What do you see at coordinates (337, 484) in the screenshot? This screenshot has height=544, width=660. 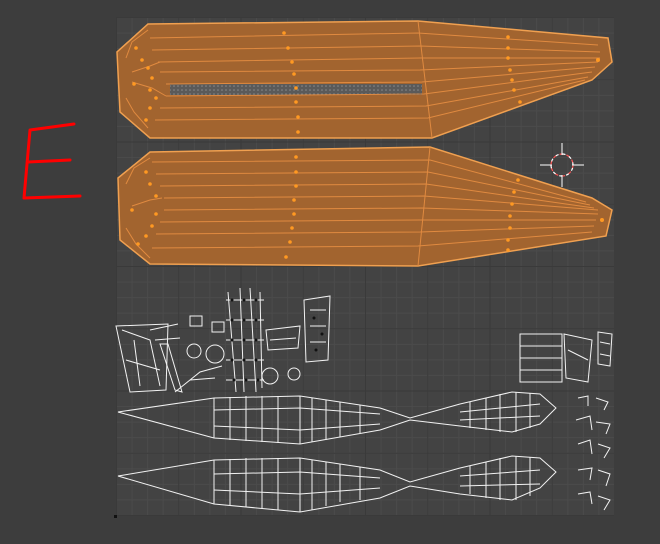 I see `uv-island-long-strip-lower` at bounding box center [337, 484].